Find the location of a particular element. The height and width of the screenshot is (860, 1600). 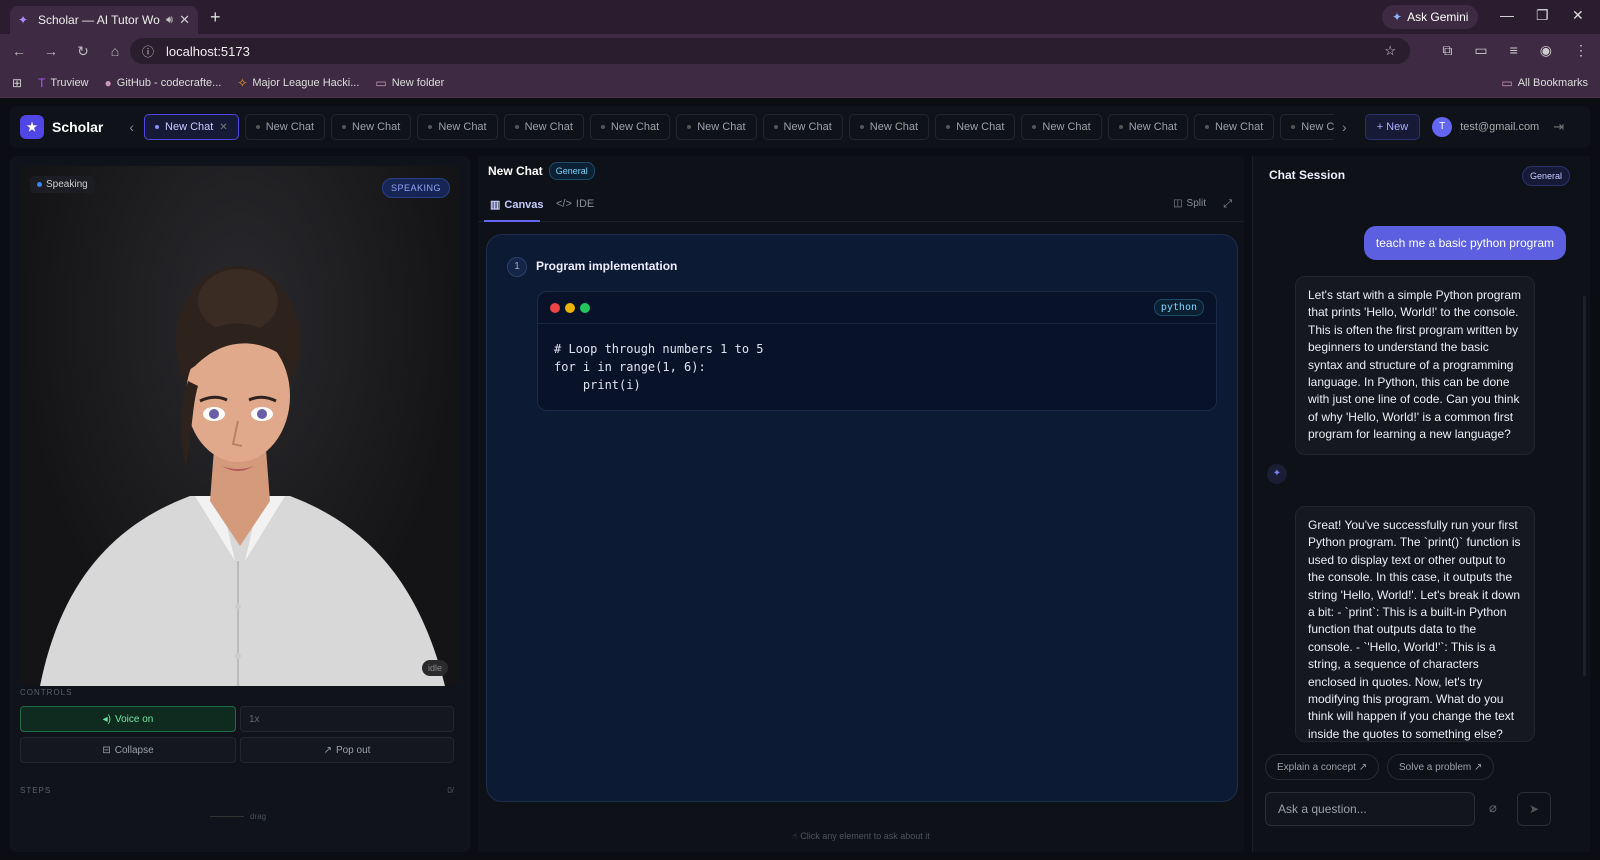

chevron-left-icon: ‹ is located at coordinates (131, 127).